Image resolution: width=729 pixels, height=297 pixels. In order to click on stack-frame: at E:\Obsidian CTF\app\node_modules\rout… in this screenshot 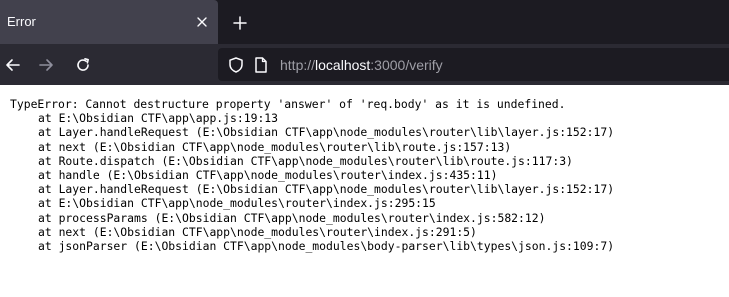, I will do `click(237, 203)`.